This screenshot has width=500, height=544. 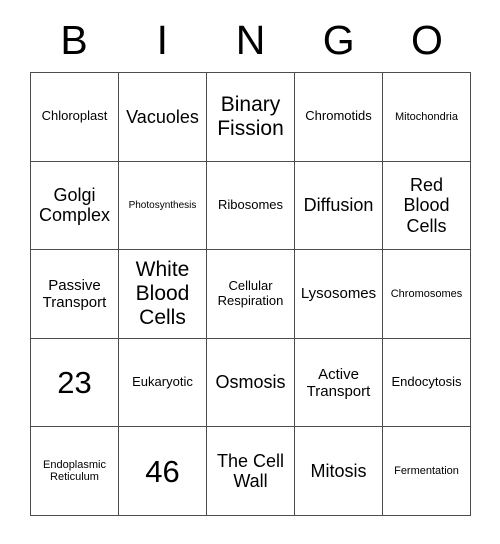 I want to click on bingo-cell-label: Active Transport, so click(x=338, y=382).